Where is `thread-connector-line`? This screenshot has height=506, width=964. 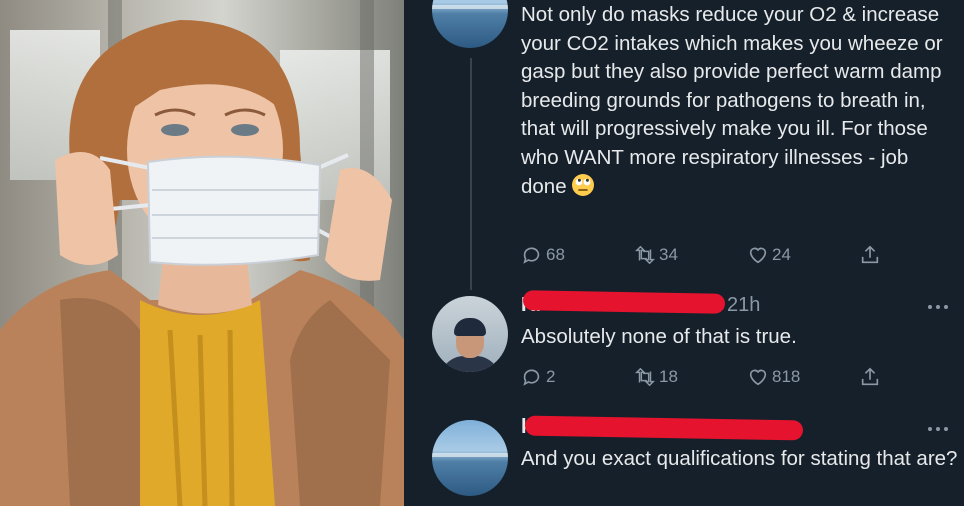 thread-connector-line is located at coordinates (471, 174).